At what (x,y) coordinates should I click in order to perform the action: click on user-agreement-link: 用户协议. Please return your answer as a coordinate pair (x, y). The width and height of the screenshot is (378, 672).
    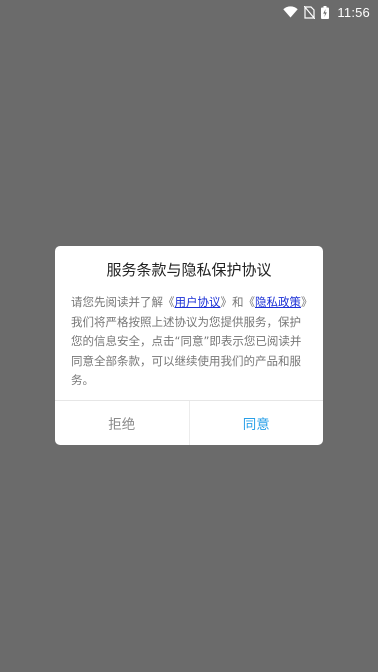
    Looking at the image, I should click on (198, 302).